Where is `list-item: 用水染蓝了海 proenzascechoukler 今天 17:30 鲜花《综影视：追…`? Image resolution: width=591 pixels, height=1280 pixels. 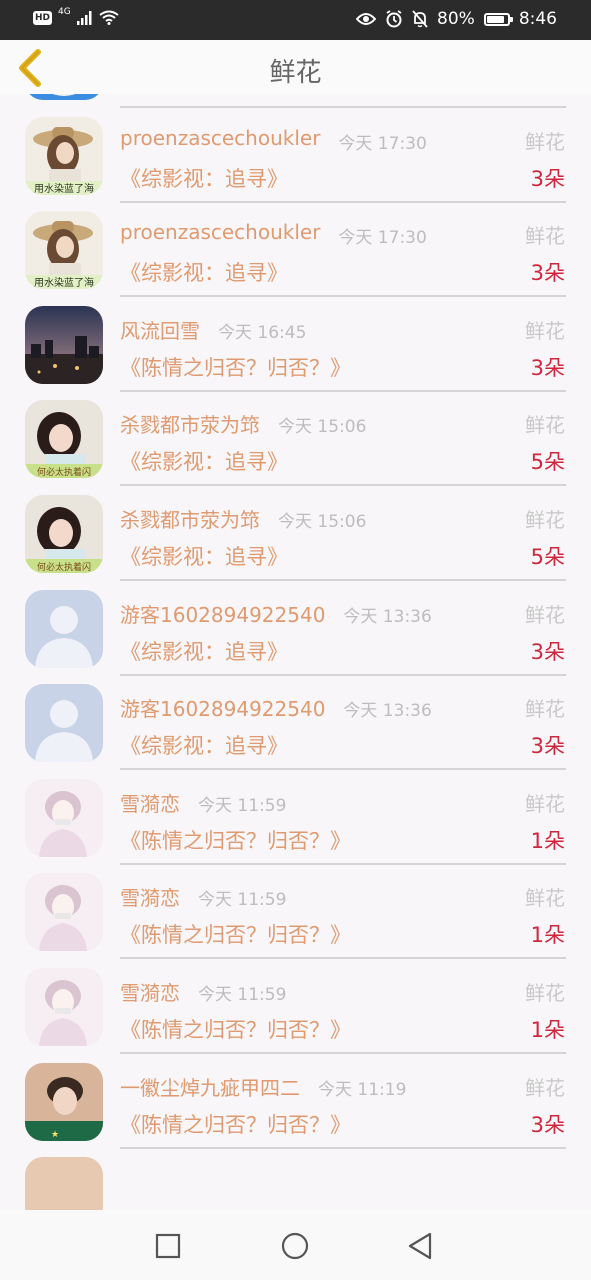 list-item: 用水染蓝了海 proenzascechoukler 今天 17:30 鲜花《综影视：追… is located at coordinates (295, 258).